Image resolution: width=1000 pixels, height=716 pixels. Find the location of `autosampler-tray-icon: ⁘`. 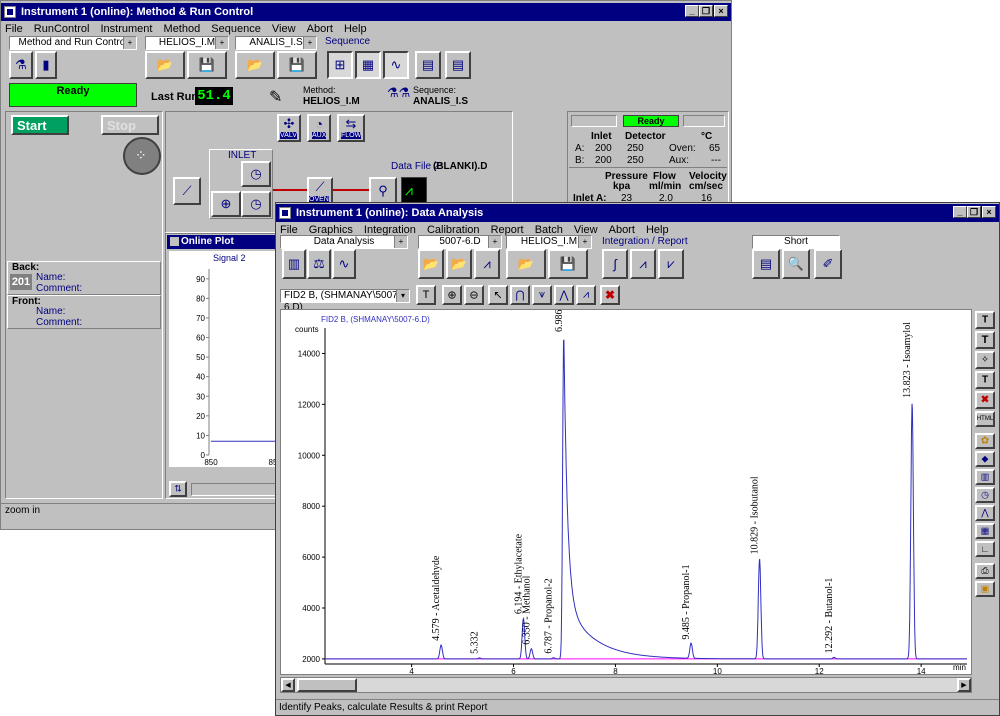

autosampler-tray-icon: ⁘ is located at coordinates (142, 156).